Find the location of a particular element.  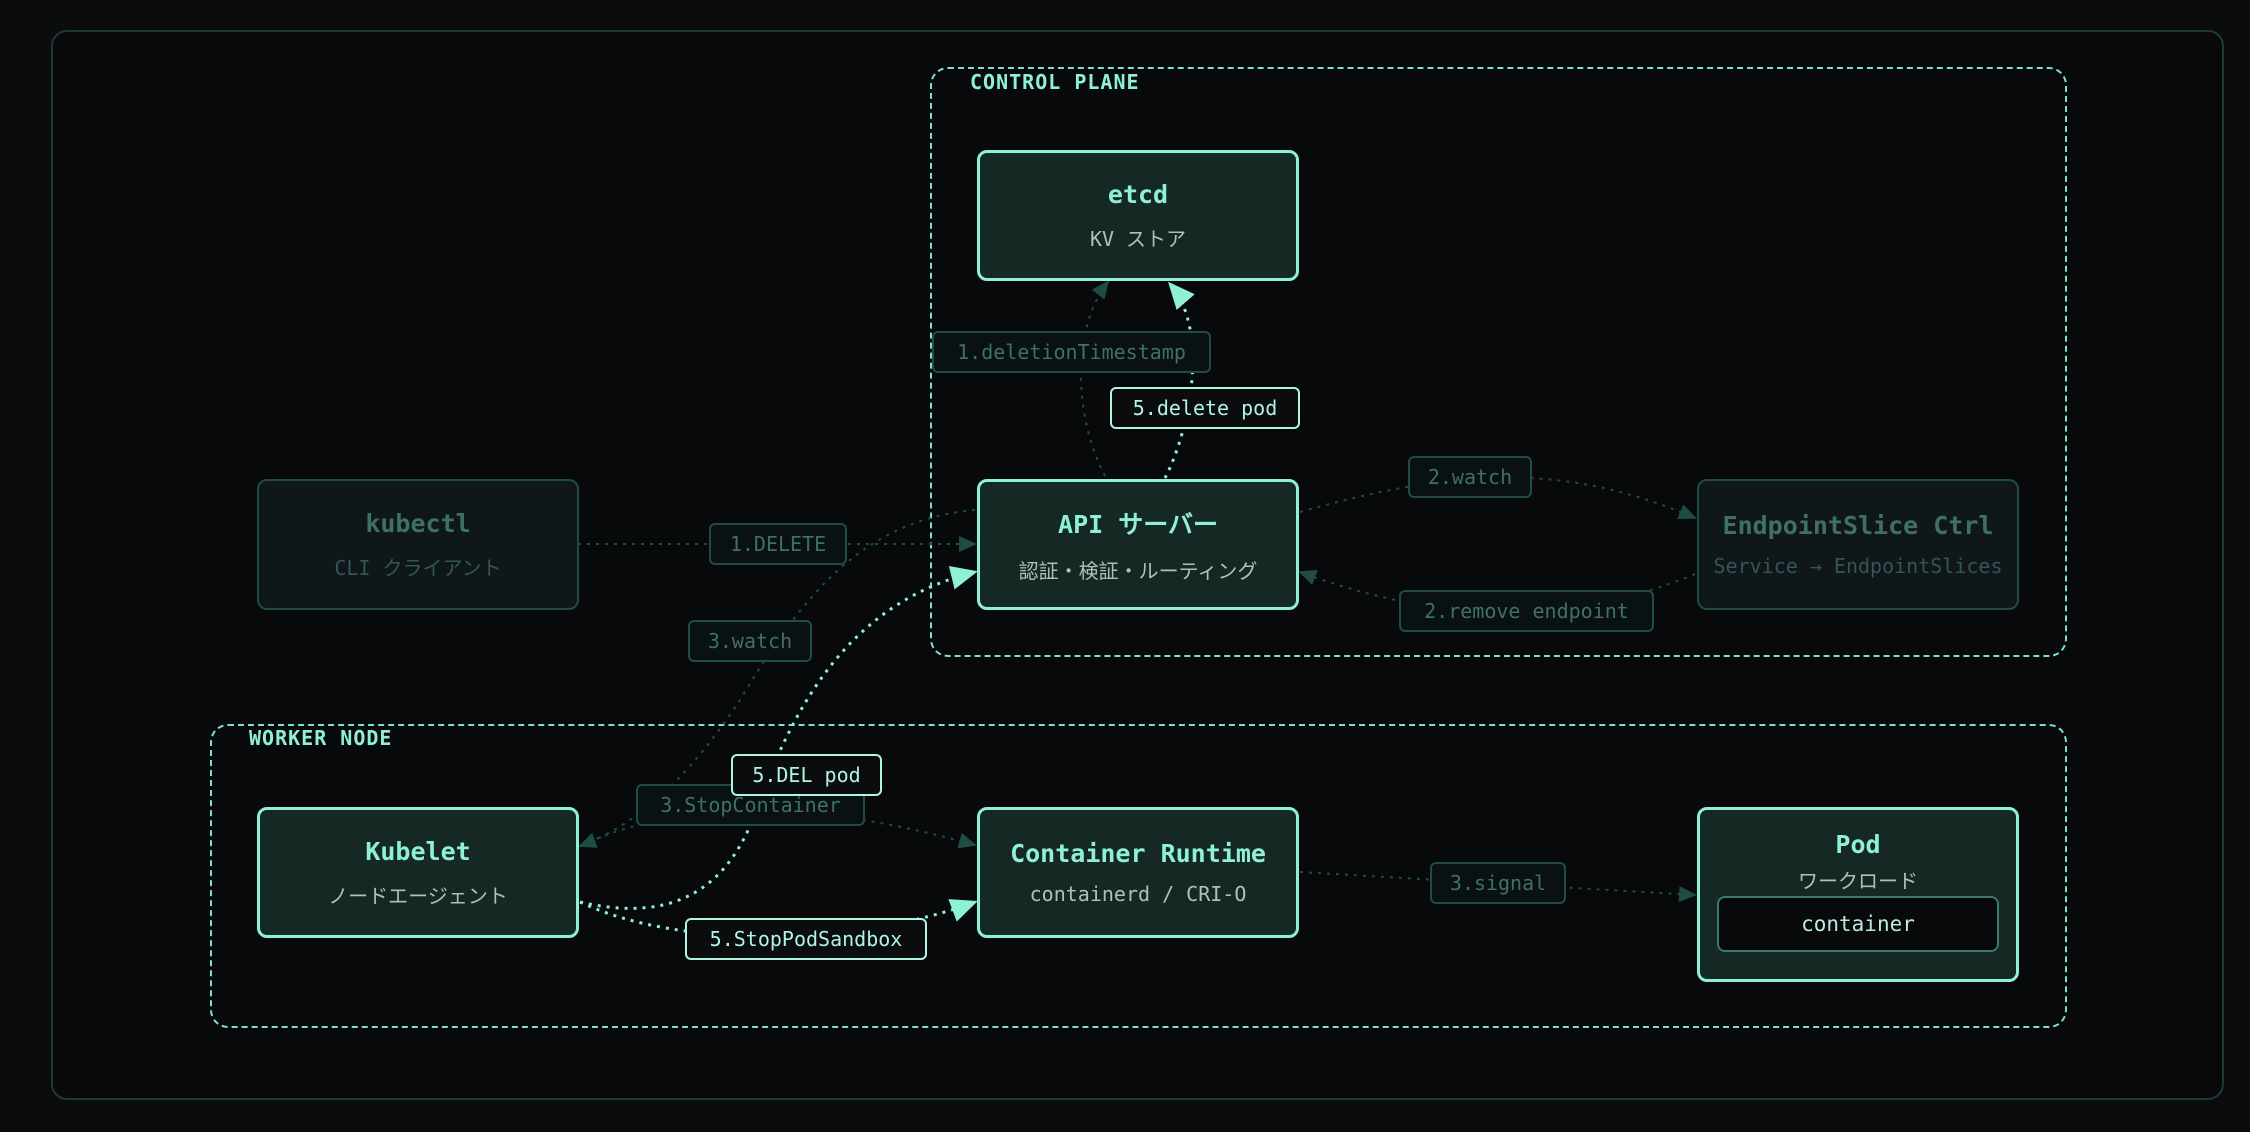

api-server-title: API サーバー is located at coordinates (1138, 524).